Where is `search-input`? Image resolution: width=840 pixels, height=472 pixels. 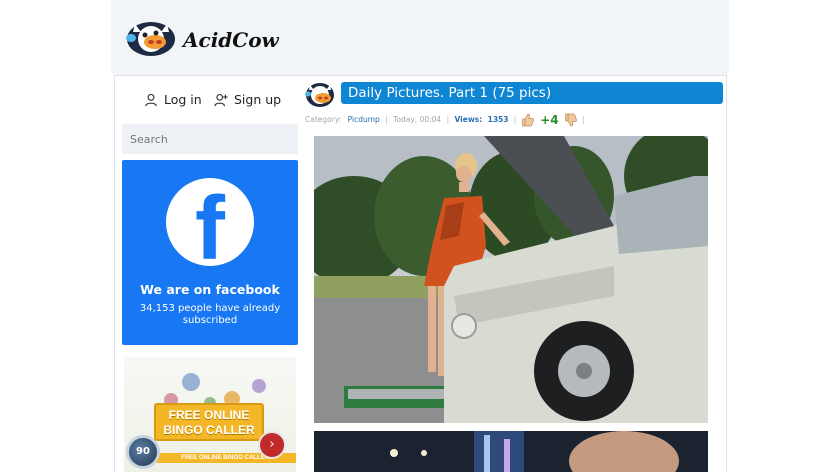
search-input is located at coordinates (210, 139).